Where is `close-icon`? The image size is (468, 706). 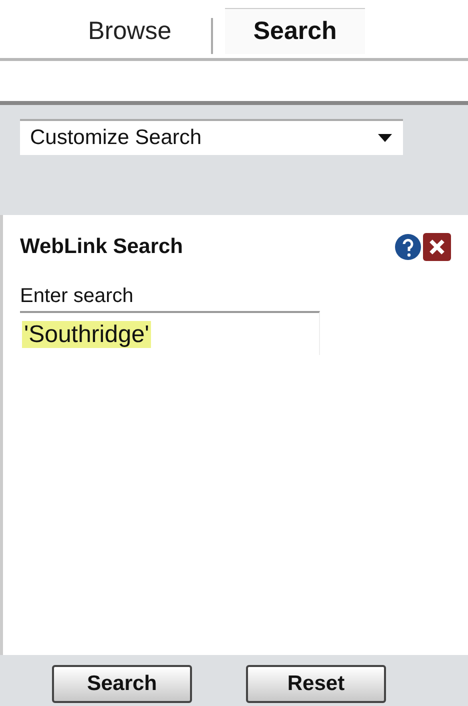
close-icon is located at coordinates (437, 246).